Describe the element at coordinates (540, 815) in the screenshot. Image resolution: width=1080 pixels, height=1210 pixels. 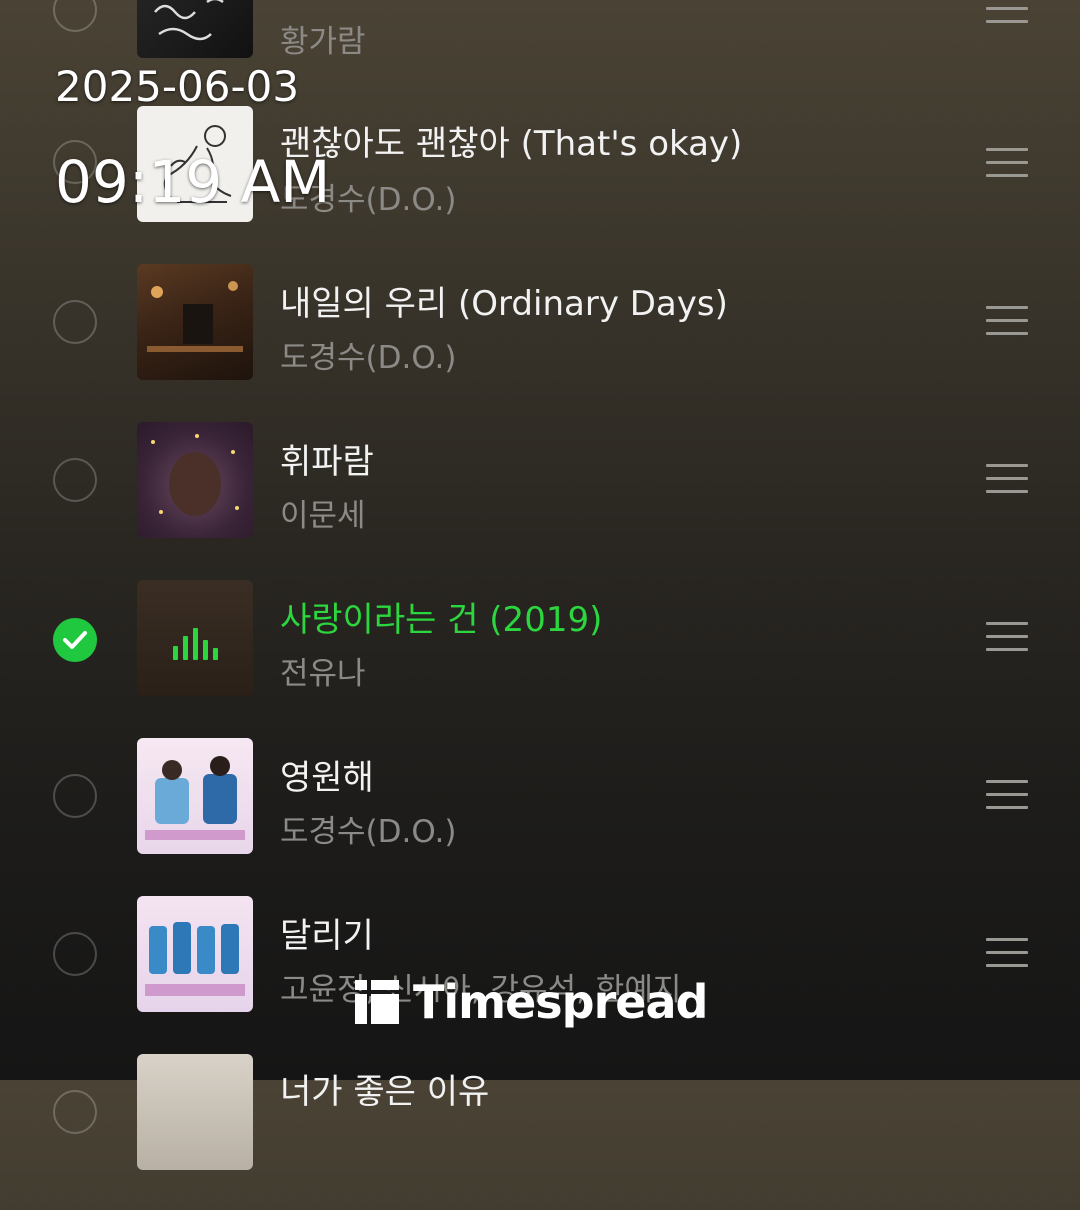
I see `list-item: 영원해 도경수(D.O.)` at that location.